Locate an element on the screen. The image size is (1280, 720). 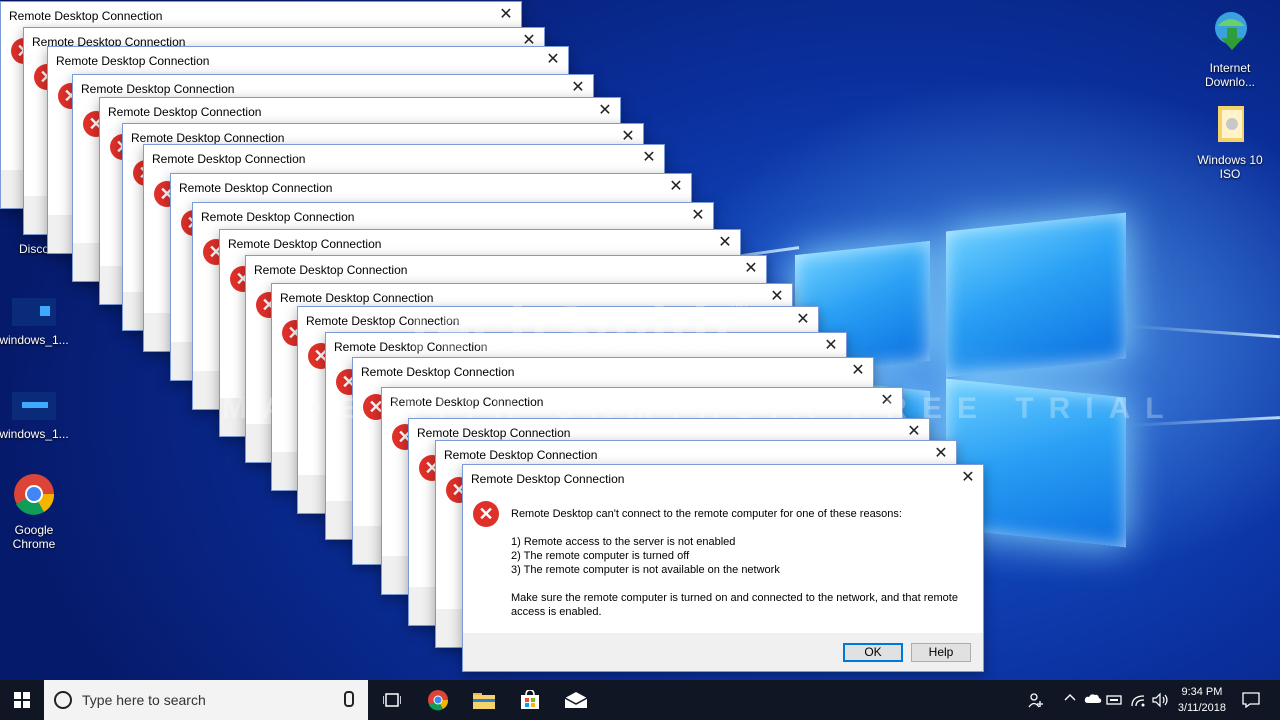
action-center-icon is located at coordinates (1251, 700).